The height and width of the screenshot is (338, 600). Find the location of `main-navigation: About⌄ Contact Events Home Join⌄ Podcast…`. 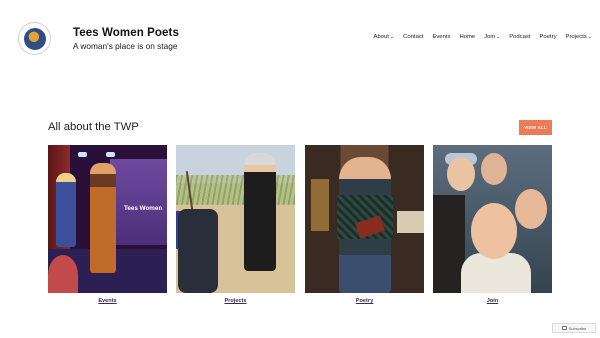

main-navigation: About⌄ Contact Events Home Join⌄ Podcast… is located at coordinates (478, 37).